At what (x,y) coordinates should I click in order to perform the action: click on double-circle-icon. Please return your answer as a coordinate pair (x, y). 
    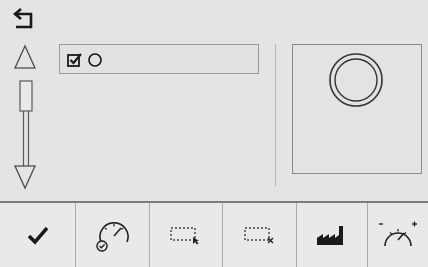
    Looking at the image, I should click on (356, 80).